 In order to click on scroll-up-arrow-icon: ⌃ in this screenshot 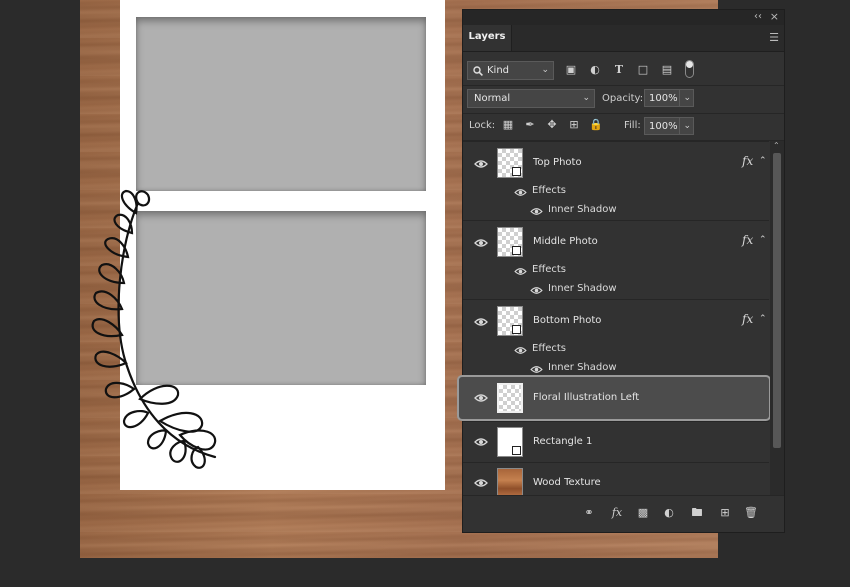, I will do `click(776, 145)`.